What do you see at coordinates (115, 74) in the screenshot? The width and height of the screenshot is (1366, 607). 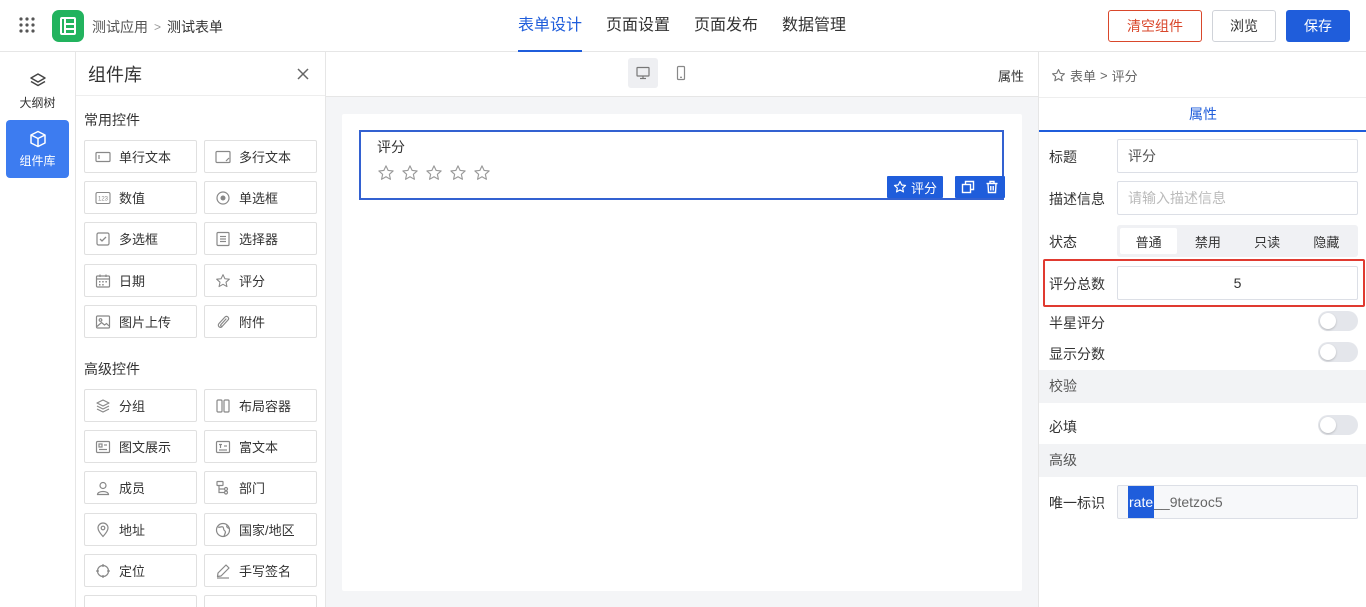 I see `library-title: 组件库` at bounding box center [115, 74].